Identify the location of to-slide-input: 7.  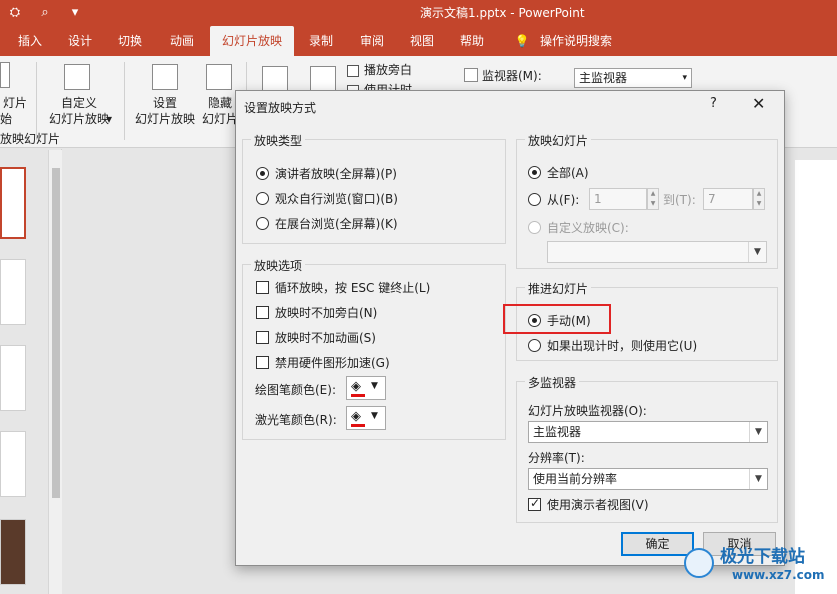
(728, 199).